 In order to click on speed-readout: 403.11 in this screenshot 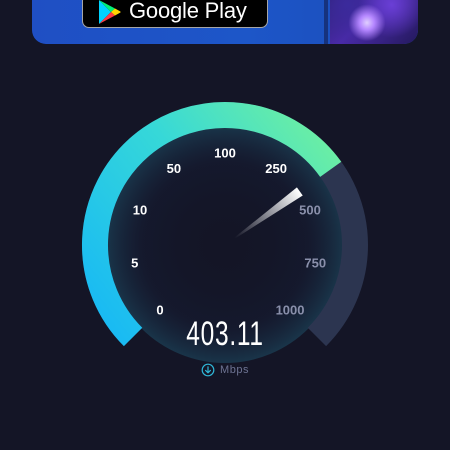, I will do `click(225, 334)`.